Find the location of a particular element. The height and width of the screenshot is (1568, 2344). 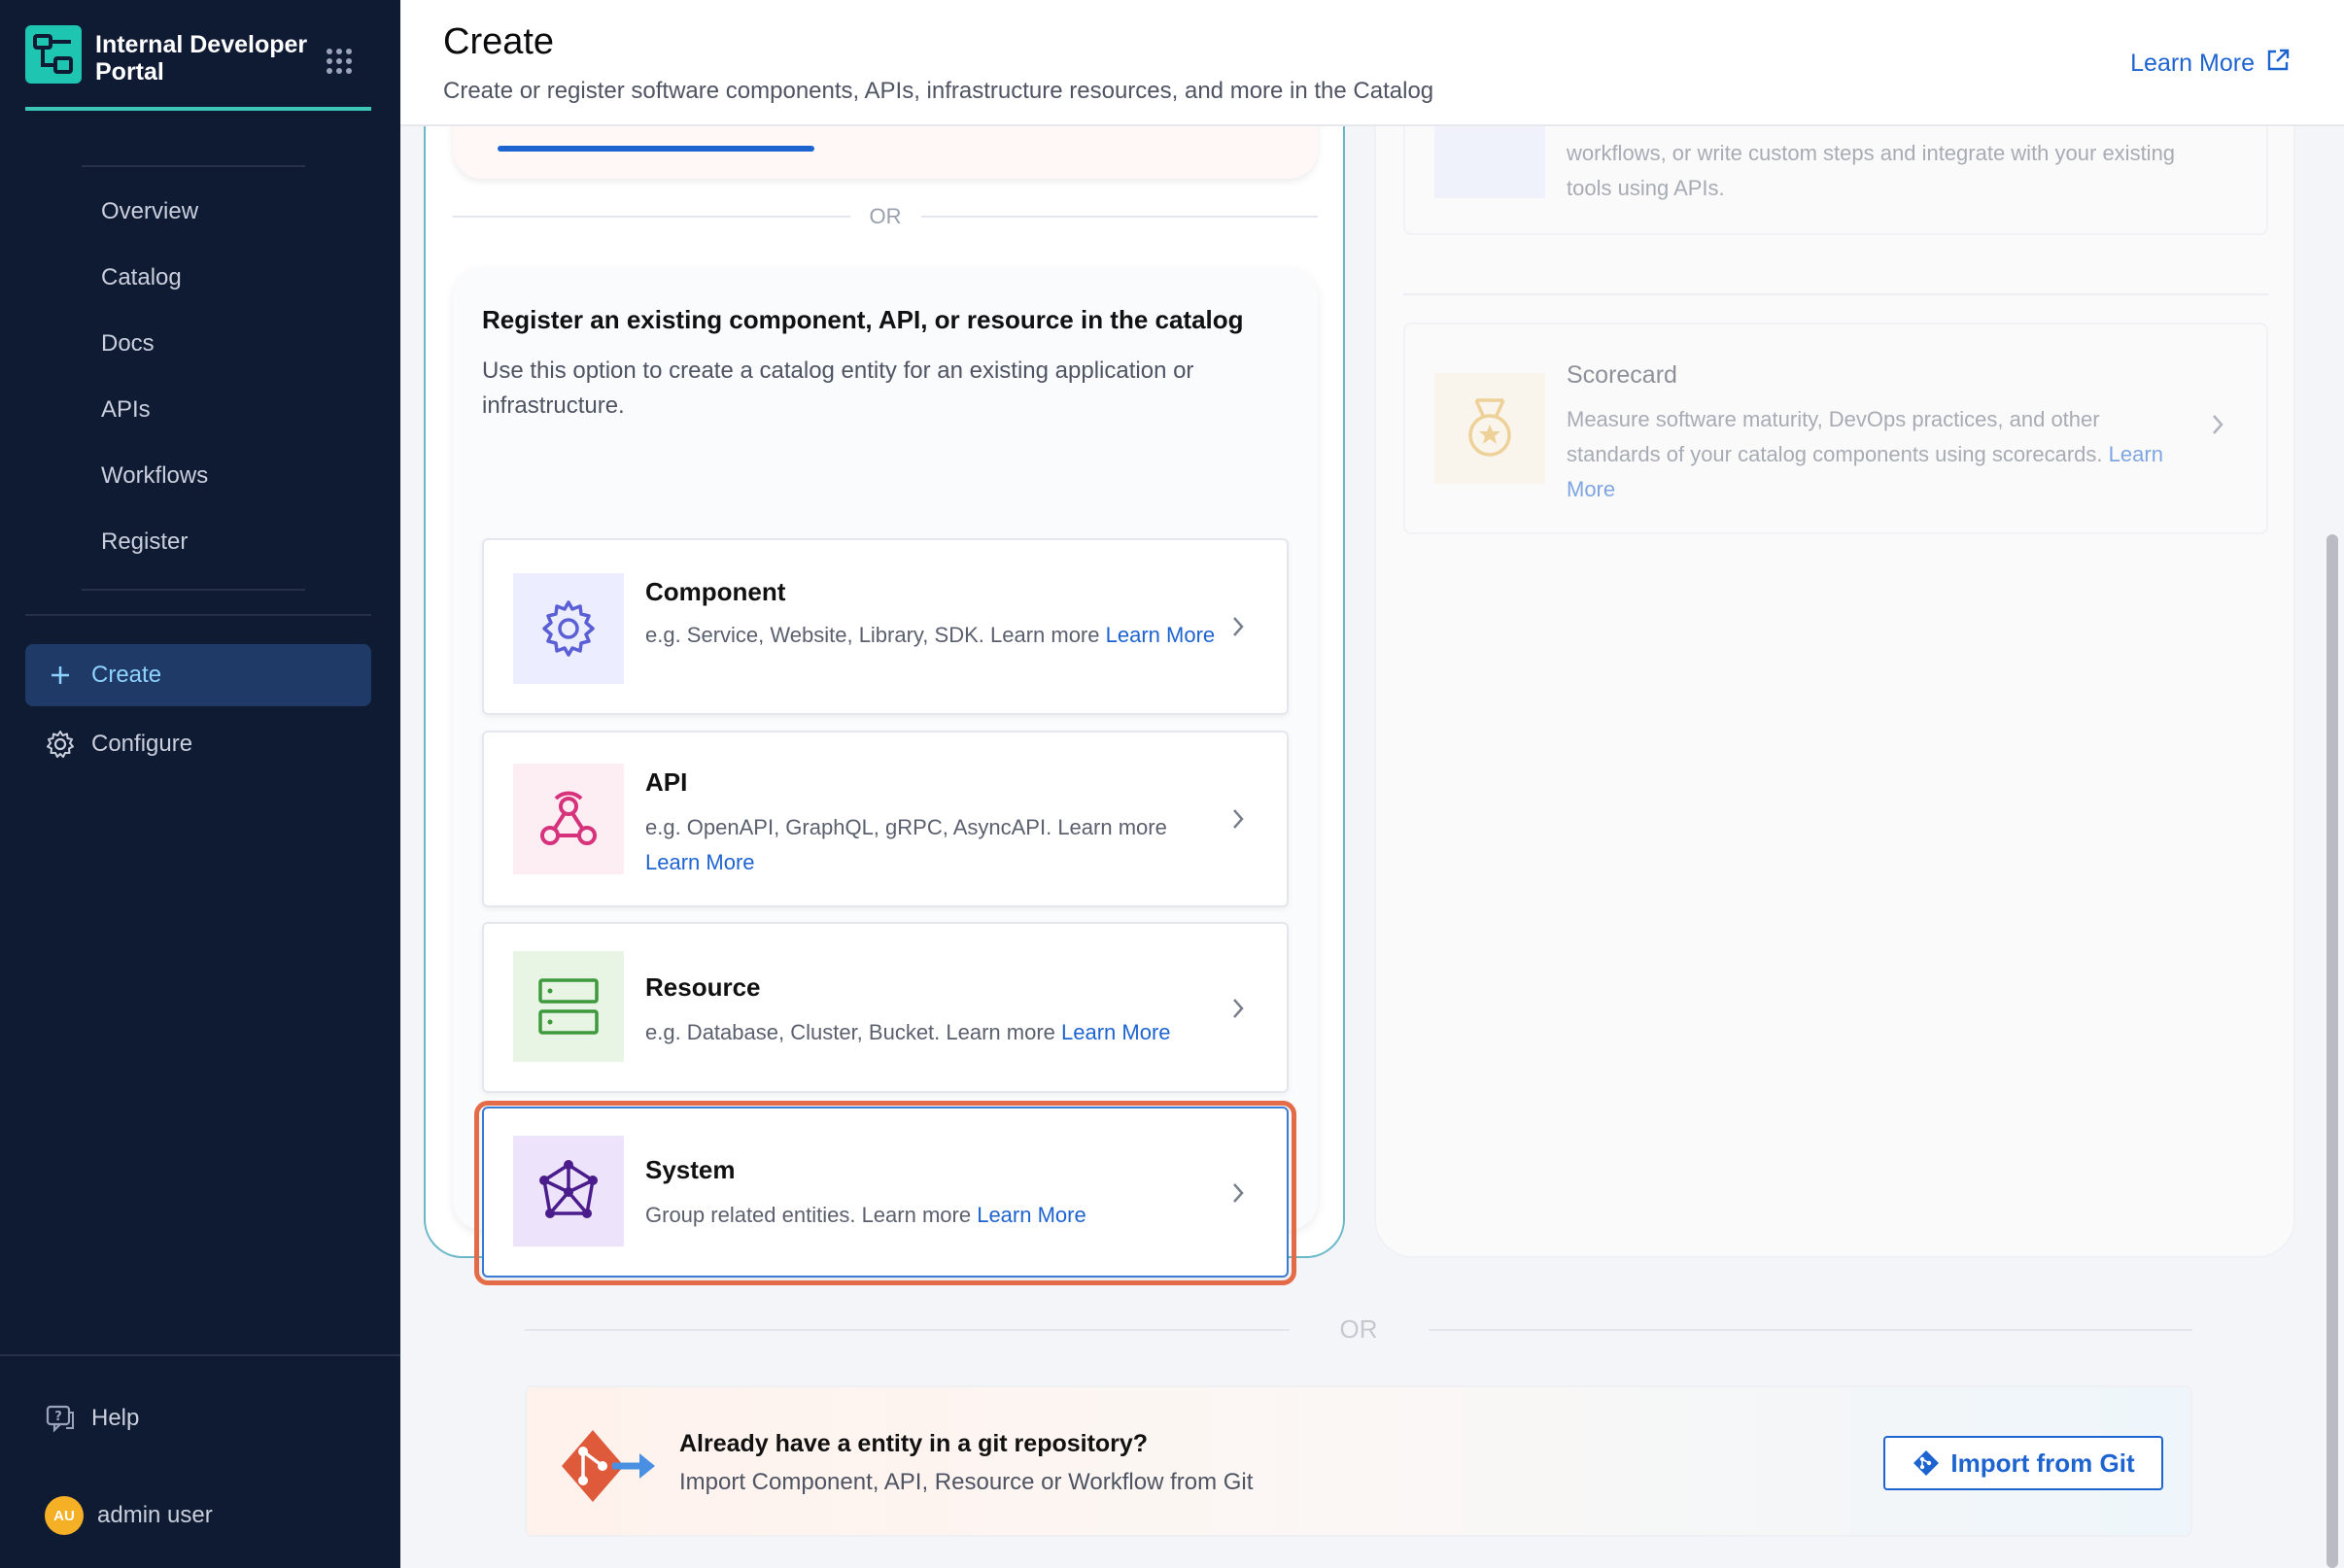

sidebar-item-label: Create is located at coordinates (126, 675).